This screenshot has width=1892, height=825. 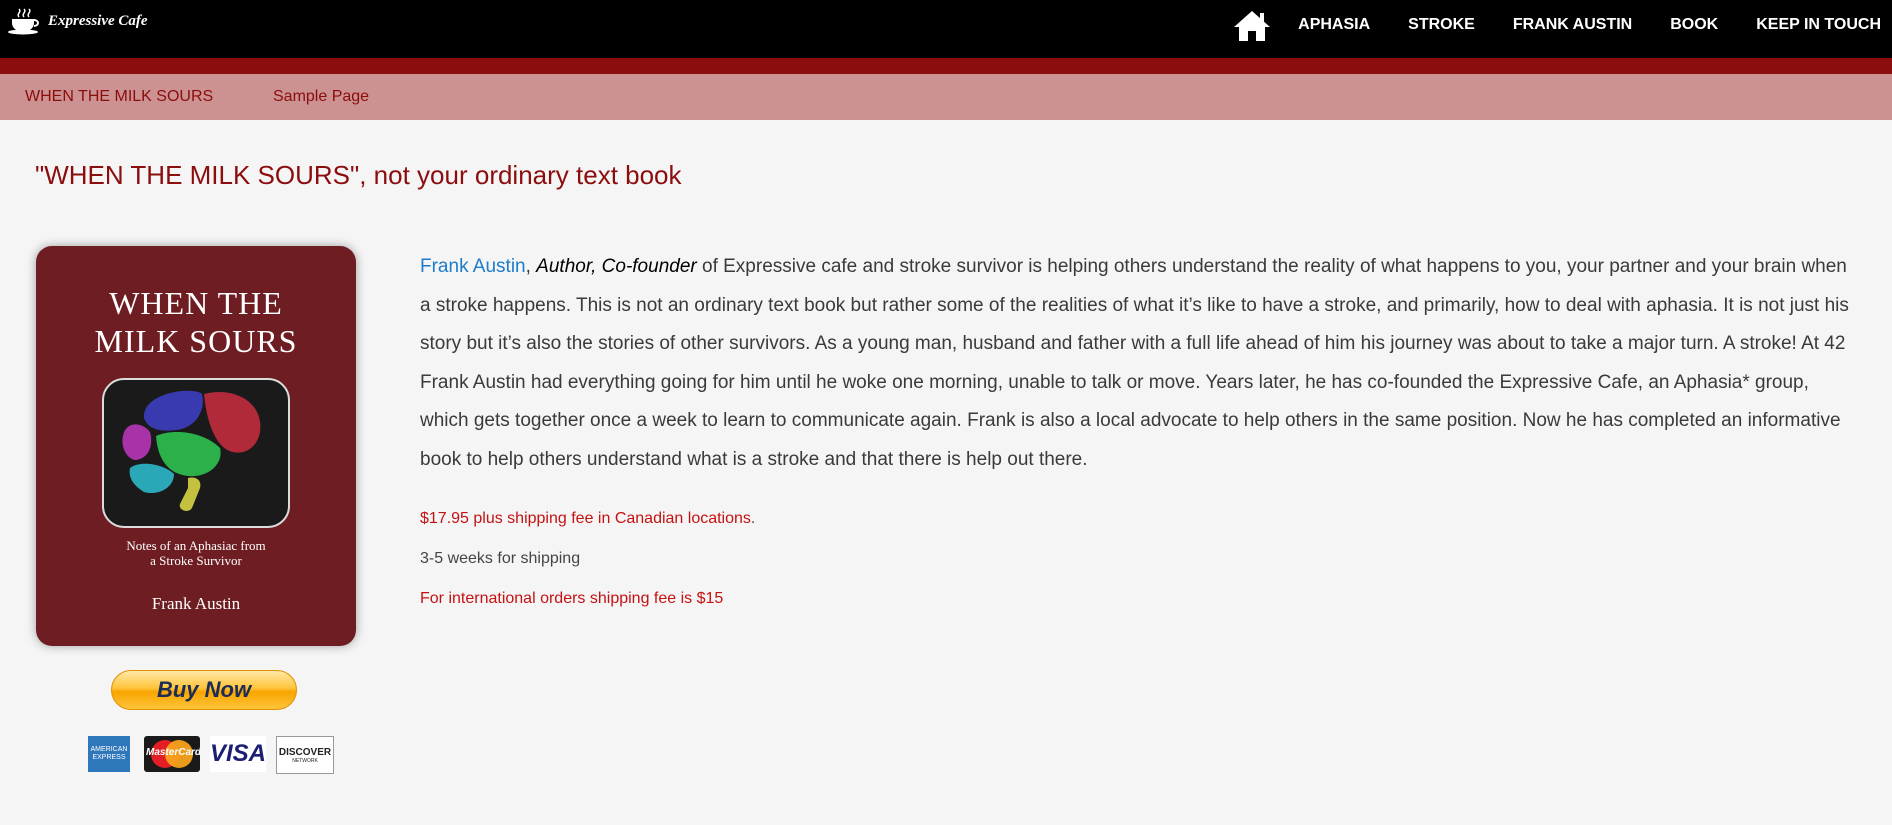 I want to click on mastercard-label: MasterCard, so click(x=173, y=752).